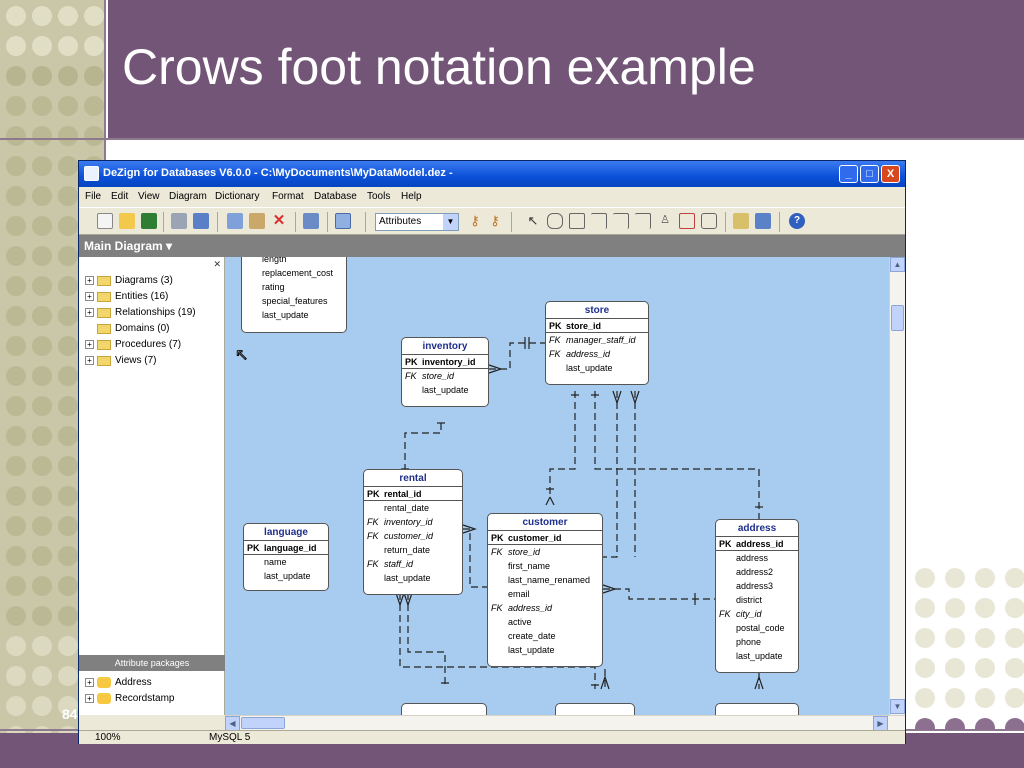 This screenshot has width=1024, height=768. Describe the element at coordinates (378, 196) in the screenshot. I see `menu-tools: Tools` at that location.